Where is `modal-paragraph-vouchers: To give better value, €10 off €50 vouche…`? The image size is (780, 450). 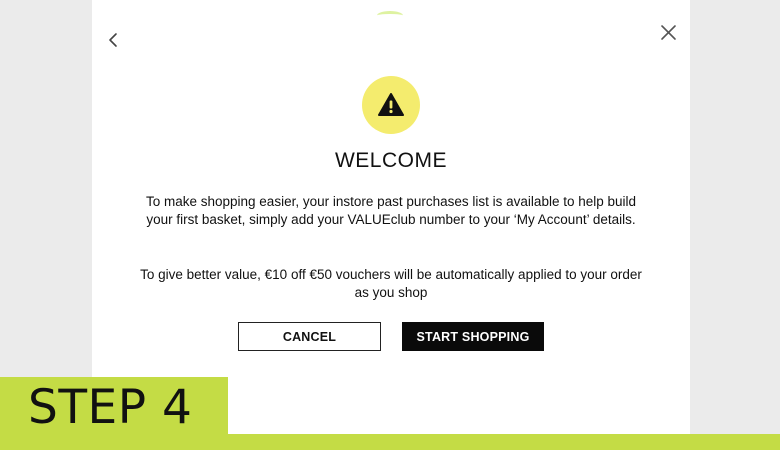
modal-paragraph-vouchers: To give better value, €10 off €50 vouche… is located at coordinates (391, 283).